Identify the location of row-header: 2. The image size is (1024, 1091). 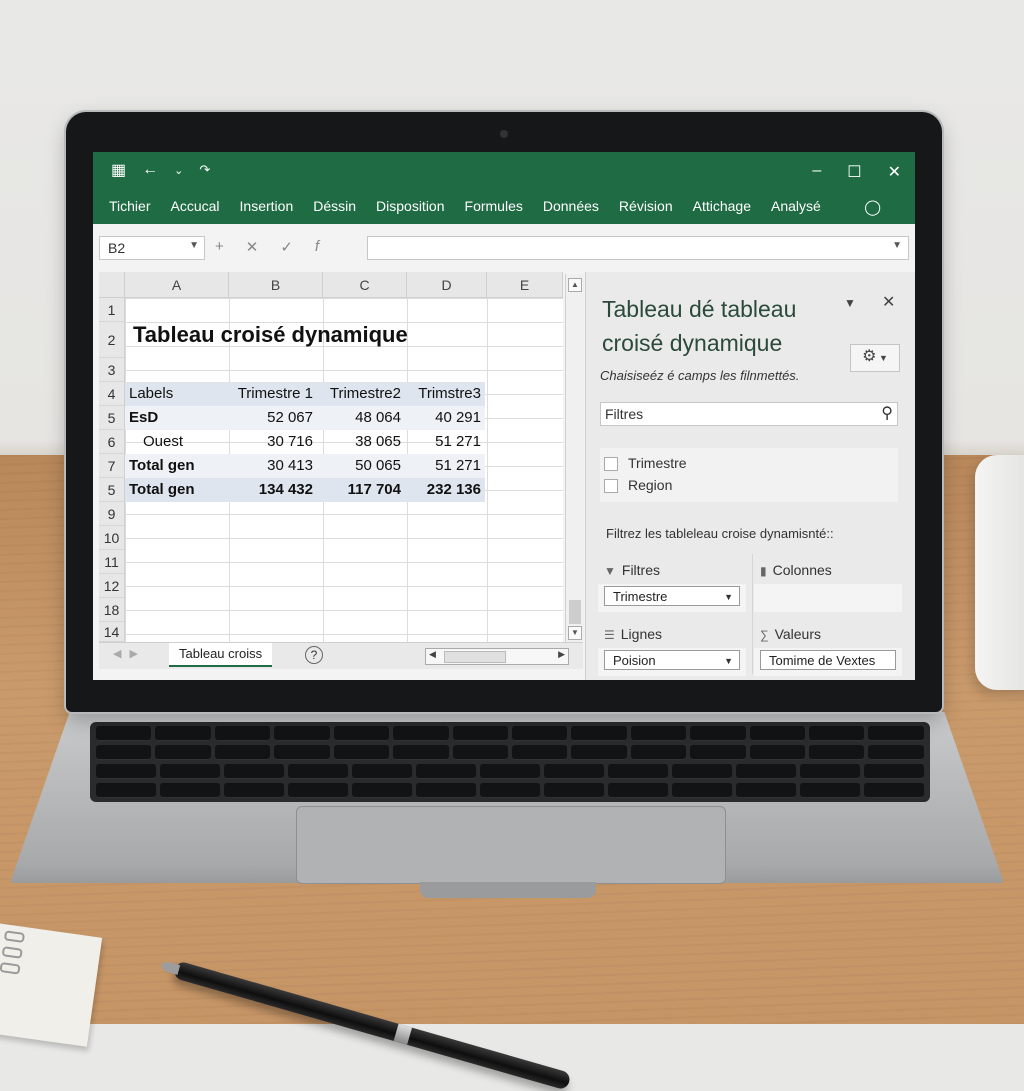
(112, 340).